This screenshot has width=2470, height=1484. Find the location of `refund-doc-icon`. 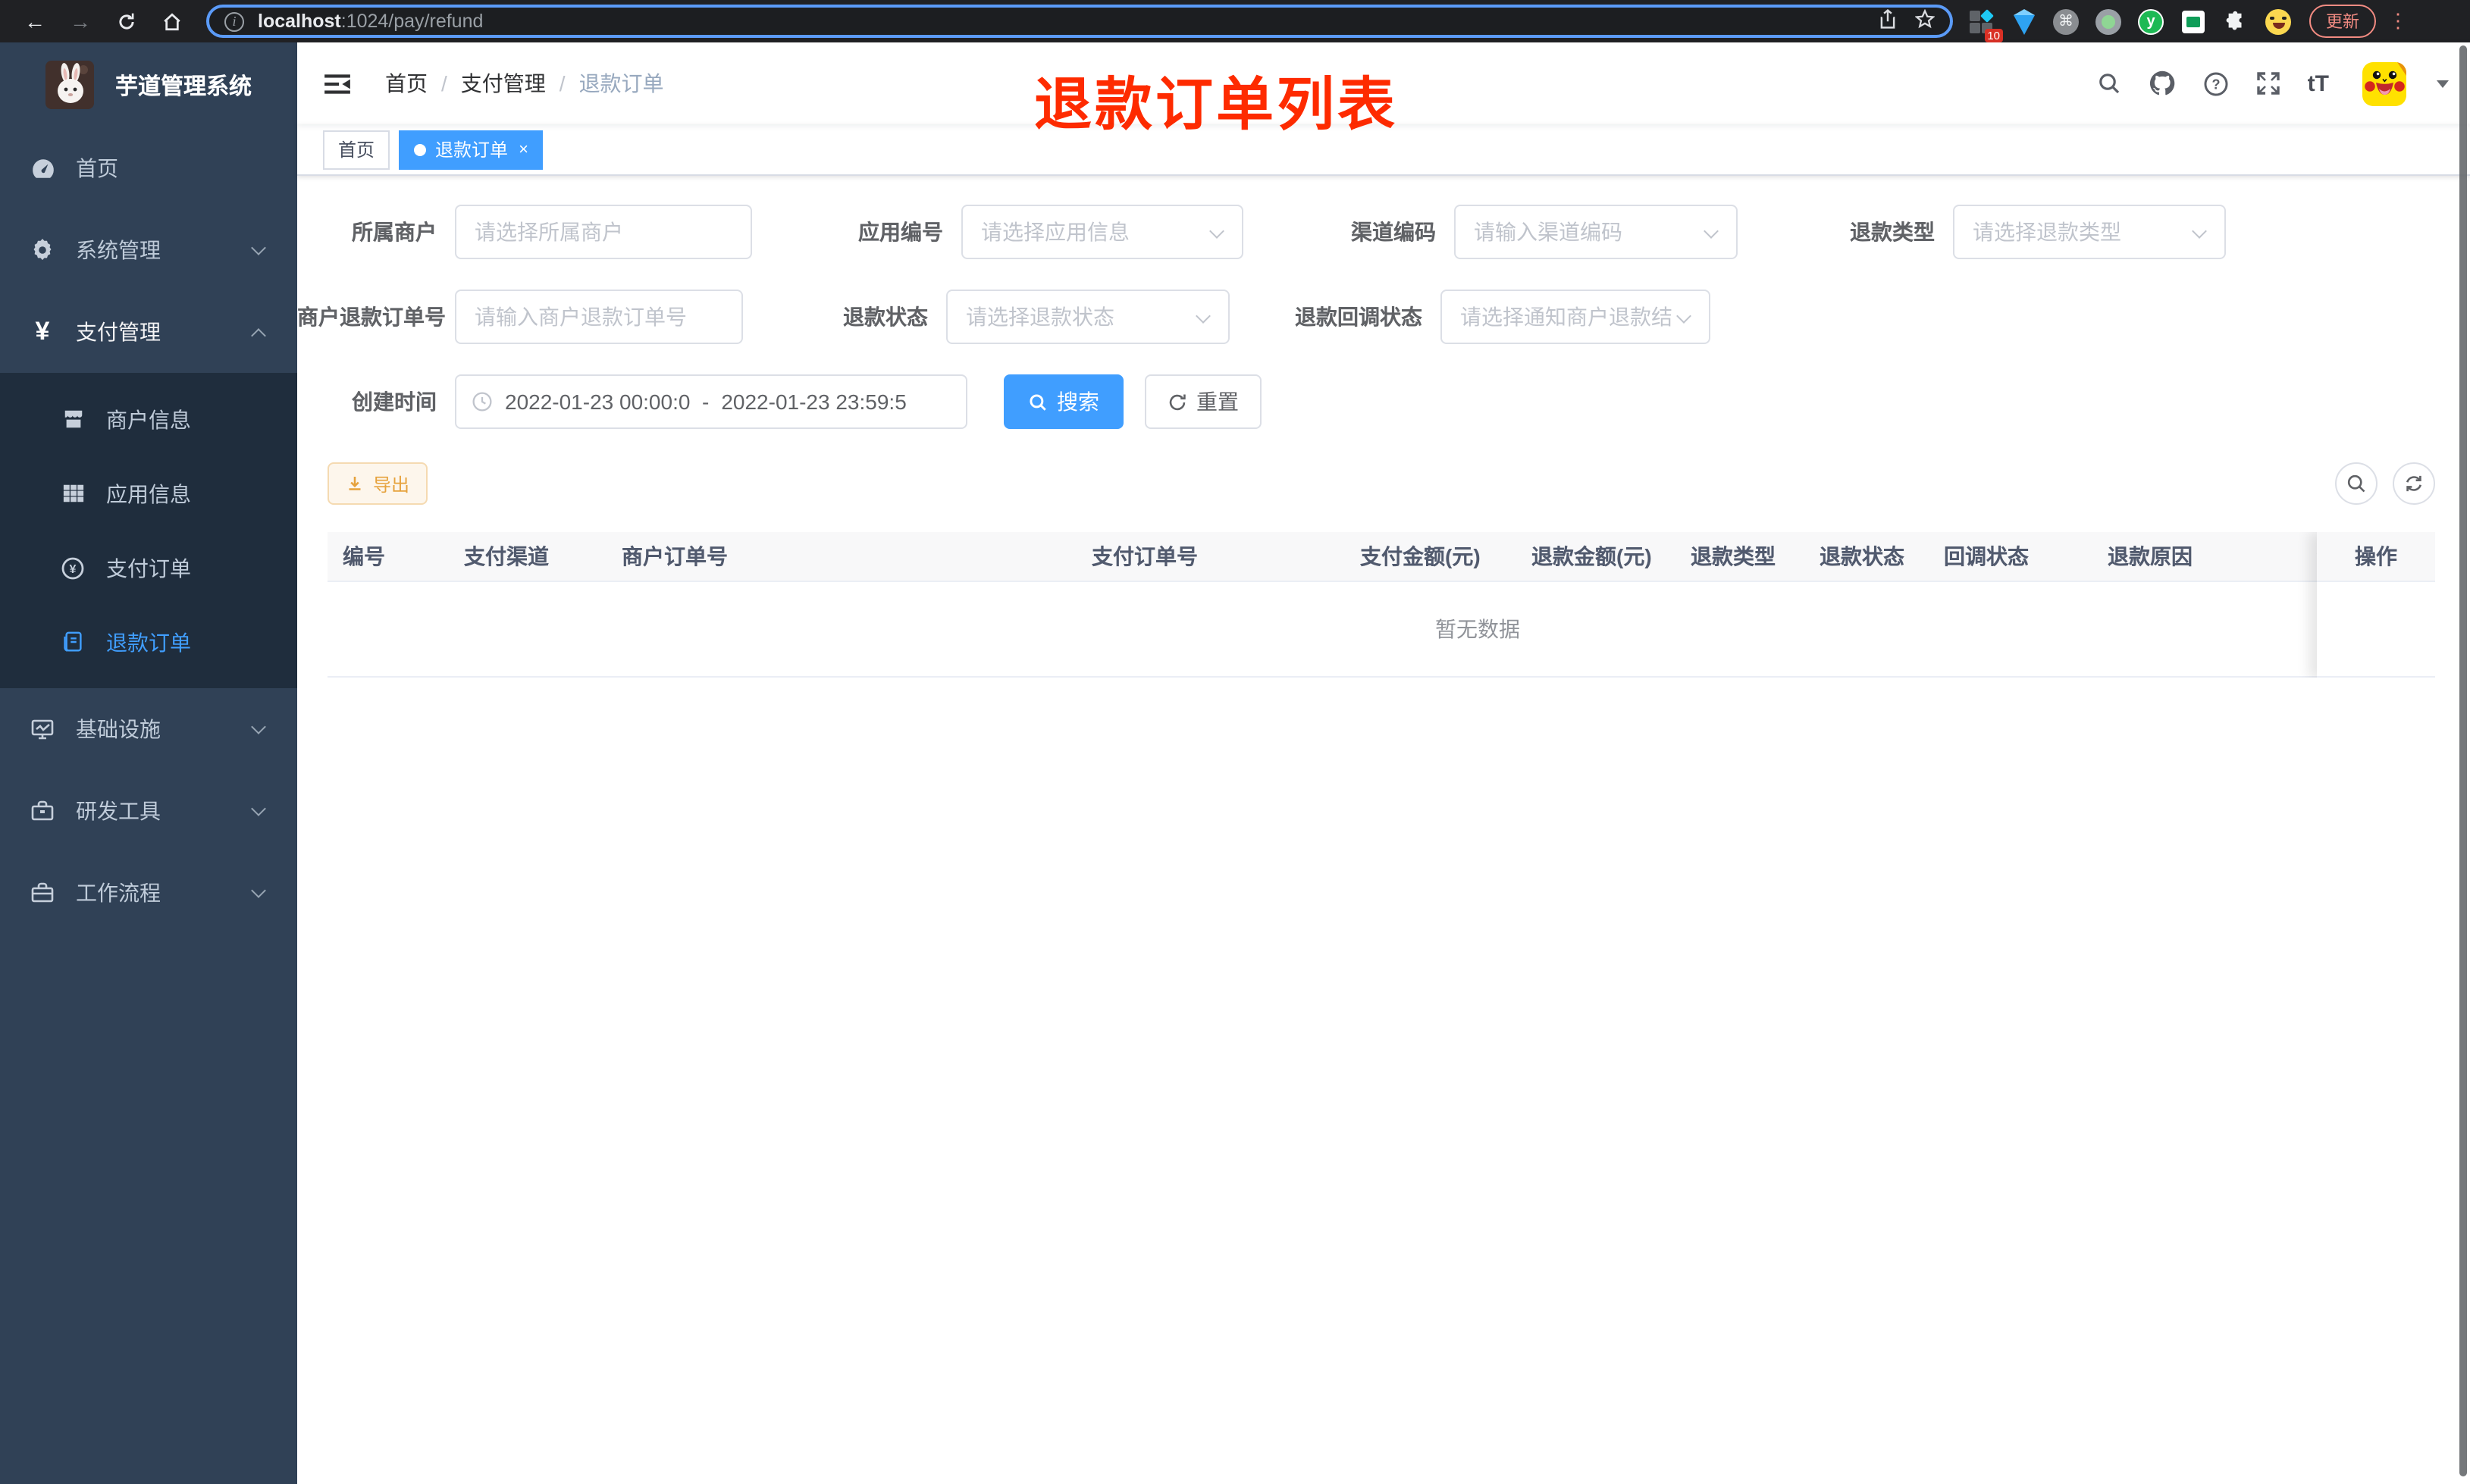

refund-doc-icon is located at coordinates (73, 642).